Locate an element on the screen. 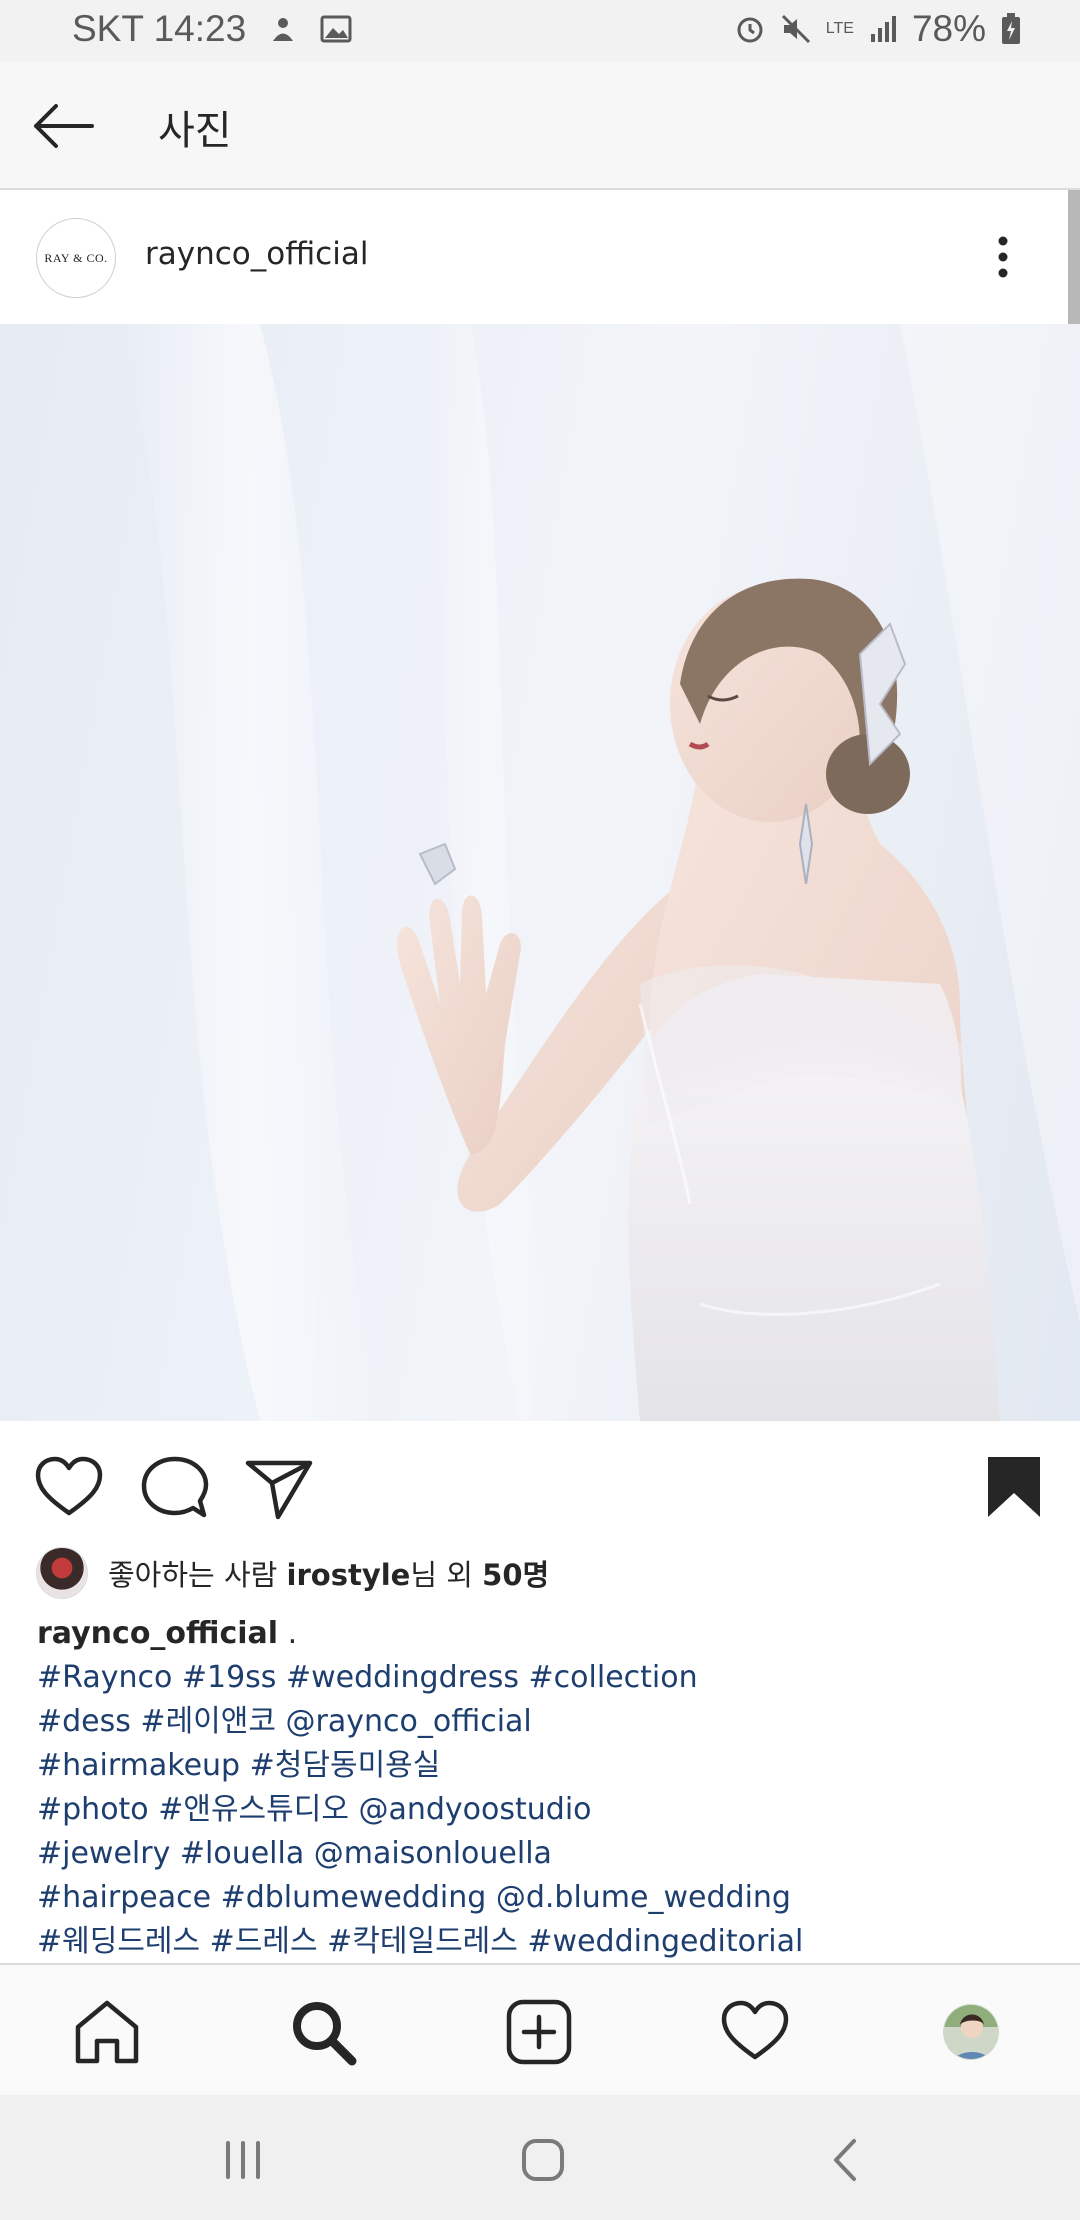  bookmark-icon is located at coordinates (1014, 1487).